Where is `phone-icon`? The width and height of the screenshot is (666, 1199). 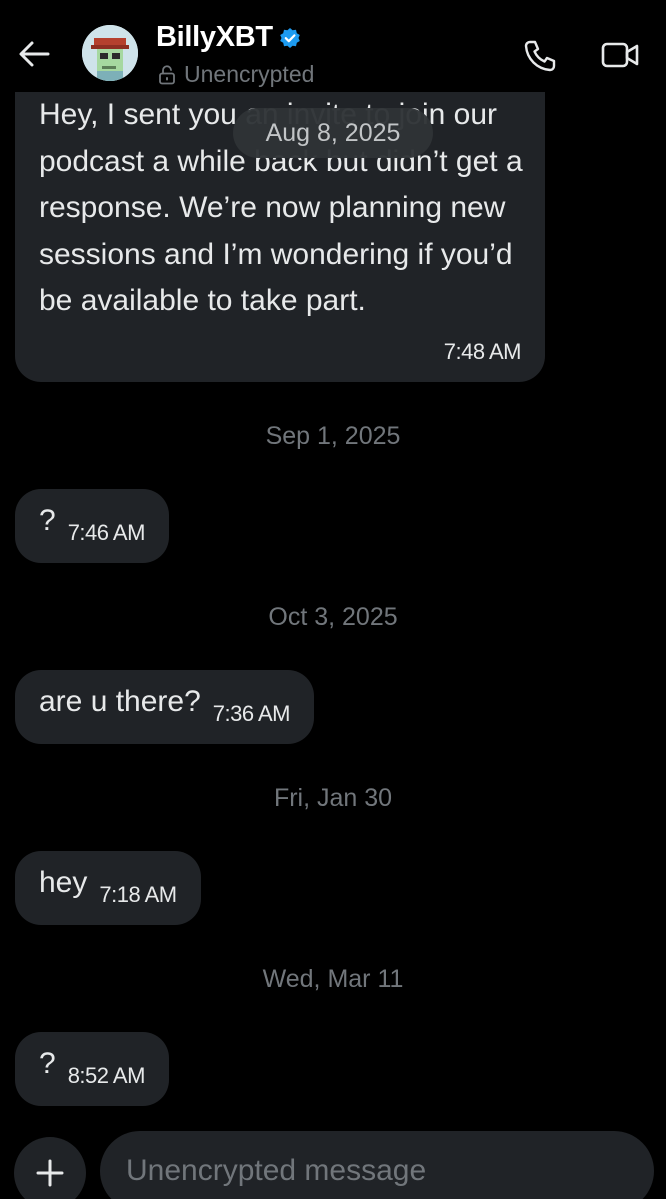 phone-icon is located at coordinates (540, 56).